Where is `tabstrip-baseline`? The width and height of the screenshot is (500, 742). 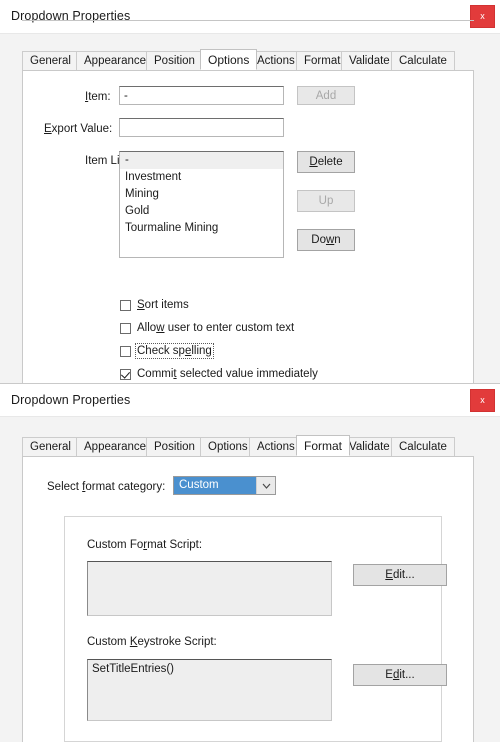 tabstrip-baseline is located at coordinates (248, 20).